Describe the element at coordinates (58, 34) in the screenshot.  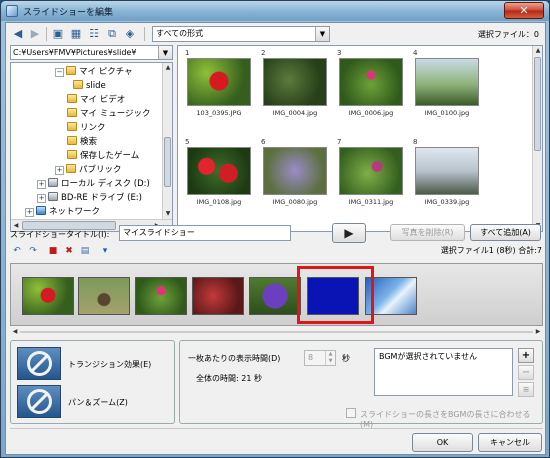
I see `folder-up-icon: ▣` at that location.